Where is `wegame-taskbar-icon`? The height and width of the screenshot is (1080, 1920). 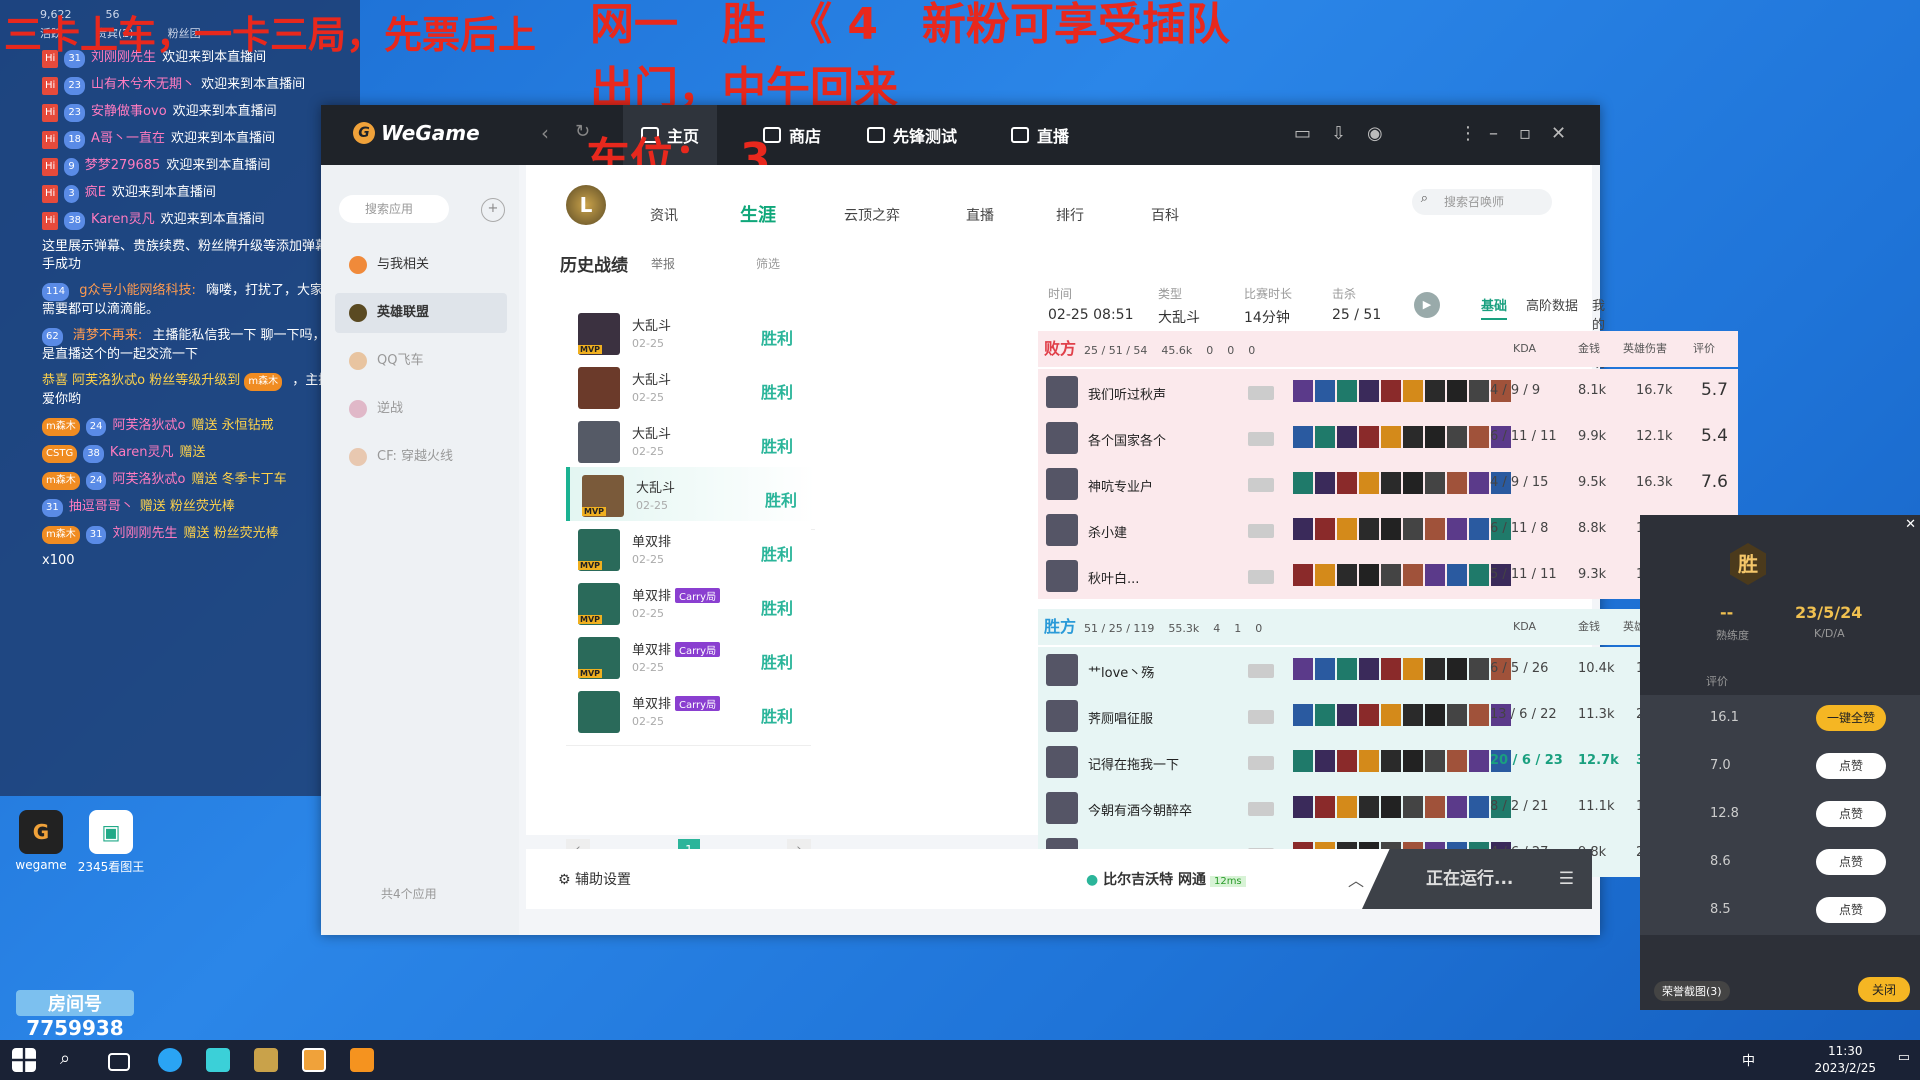 wegame-taskbar-icon is located at coordinates (314, 1060).